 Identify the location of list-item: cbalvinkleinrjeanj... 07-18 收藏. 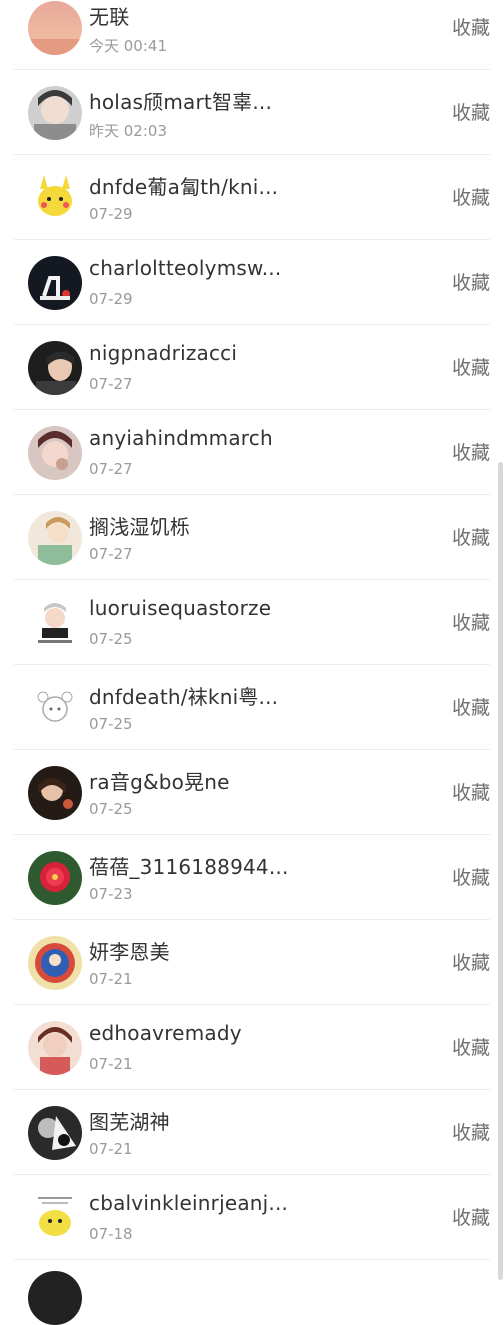
(252, 1217).